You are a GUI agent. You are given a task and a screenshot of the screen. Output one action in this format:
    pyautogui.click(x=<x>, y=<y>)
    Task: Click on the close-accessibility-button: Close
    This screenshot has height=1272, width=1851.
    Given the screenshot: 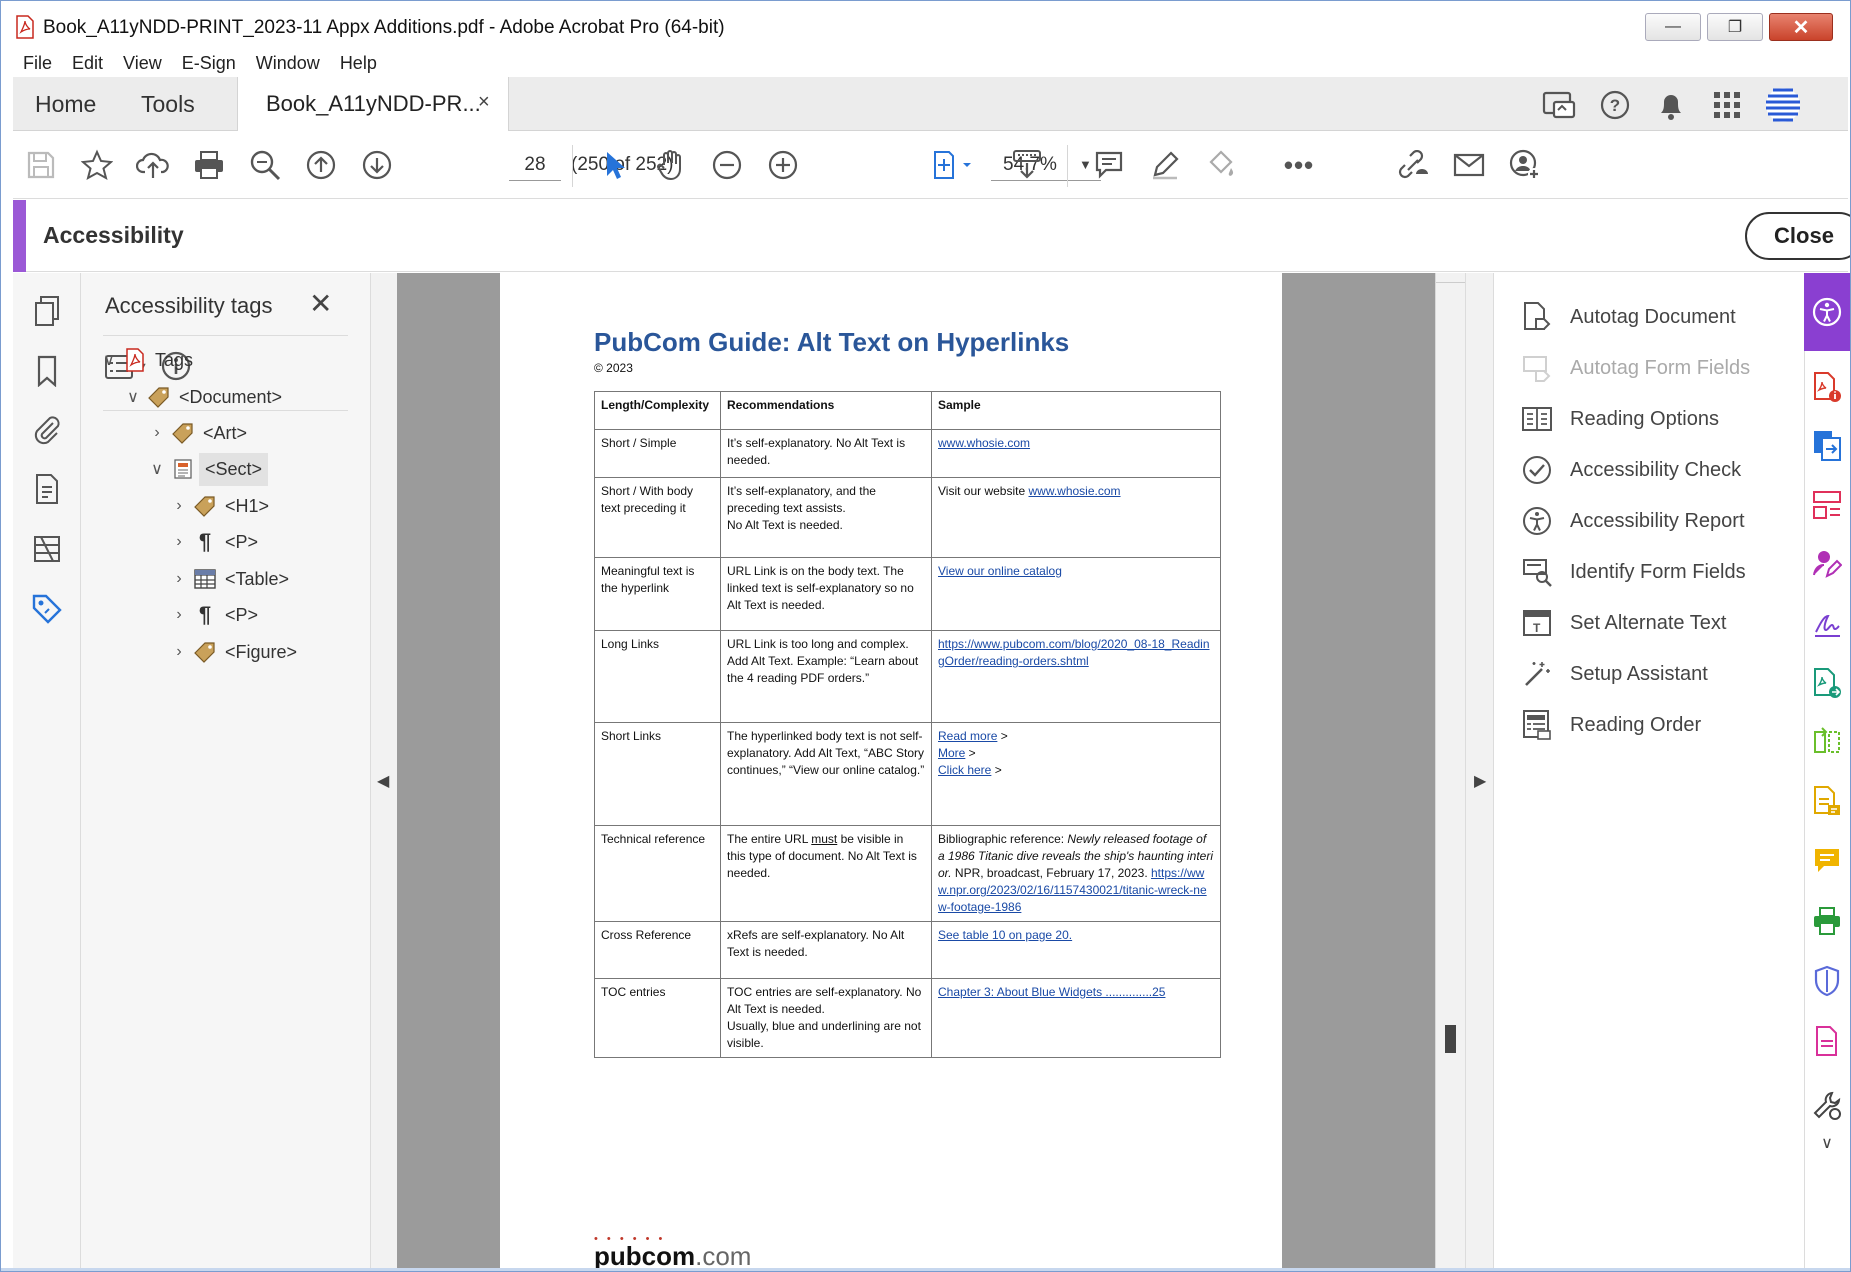 What is the action you would take?
    pyautogui.click(x=1797, y=236)
    